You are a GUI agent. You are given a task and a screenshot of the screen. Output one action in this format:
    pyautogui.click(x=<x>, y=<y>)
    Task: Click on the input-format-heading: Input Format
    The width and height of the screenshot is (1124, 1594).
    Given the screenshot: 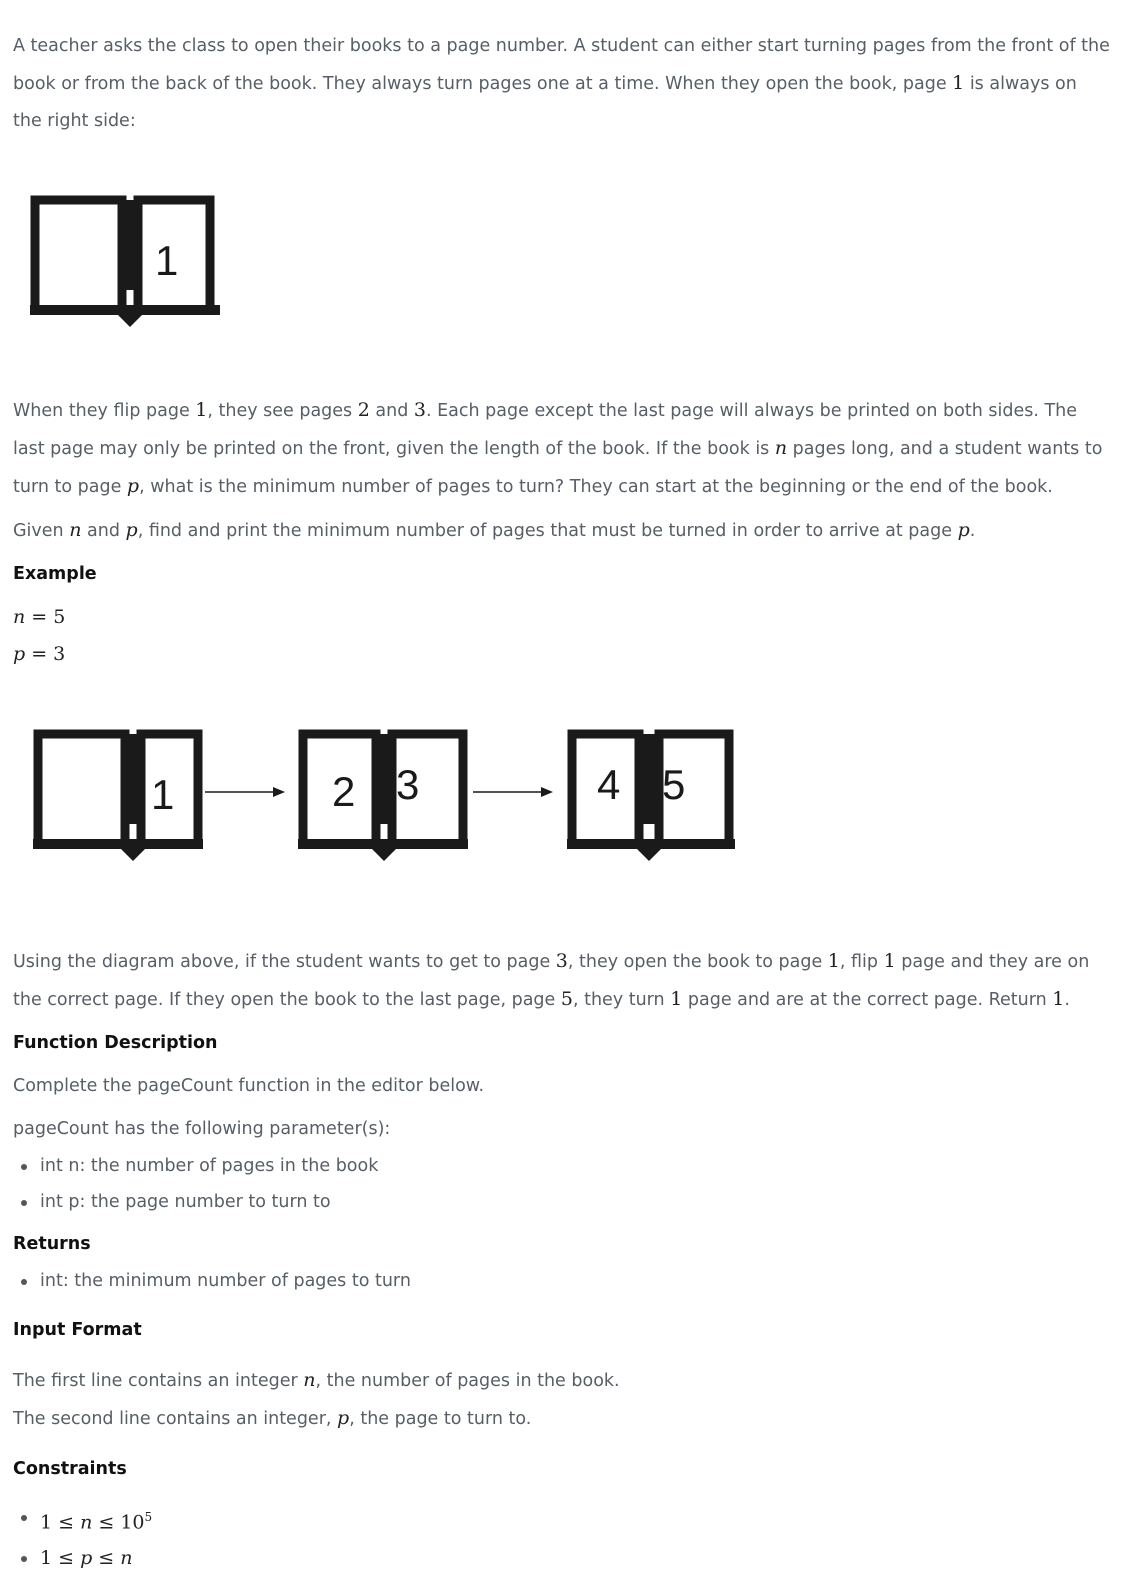 What is the action you would take?
    pyautogui.click(x=77, y=1330)
    